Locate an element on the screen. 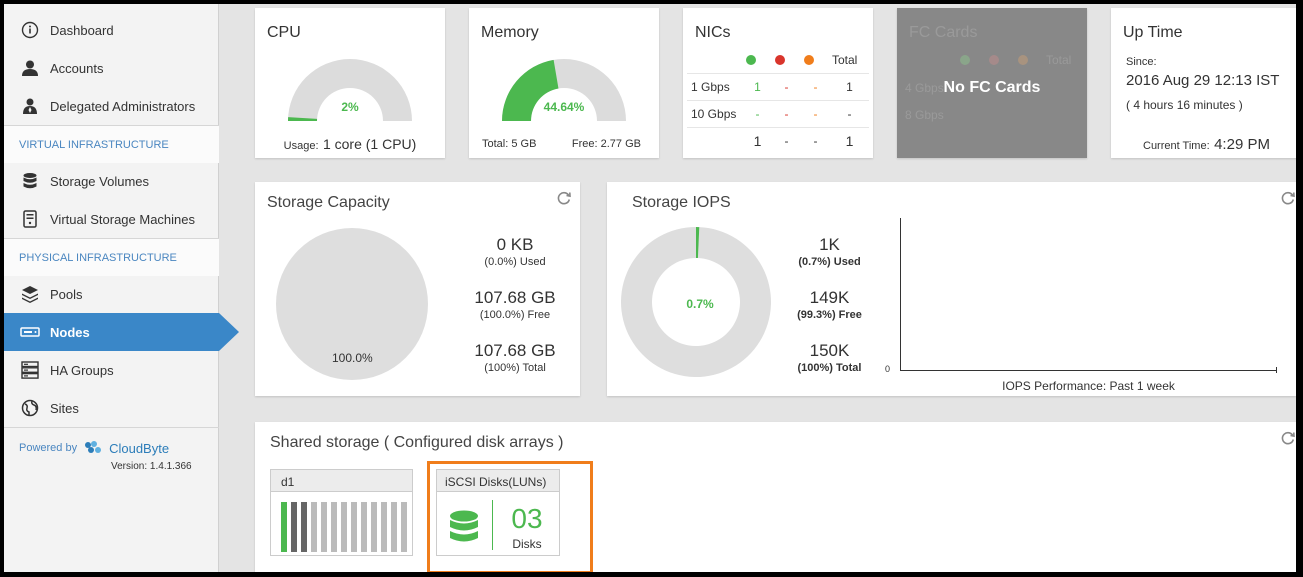  table-row: 1 - - 1 is located at coordinates (778, 141).